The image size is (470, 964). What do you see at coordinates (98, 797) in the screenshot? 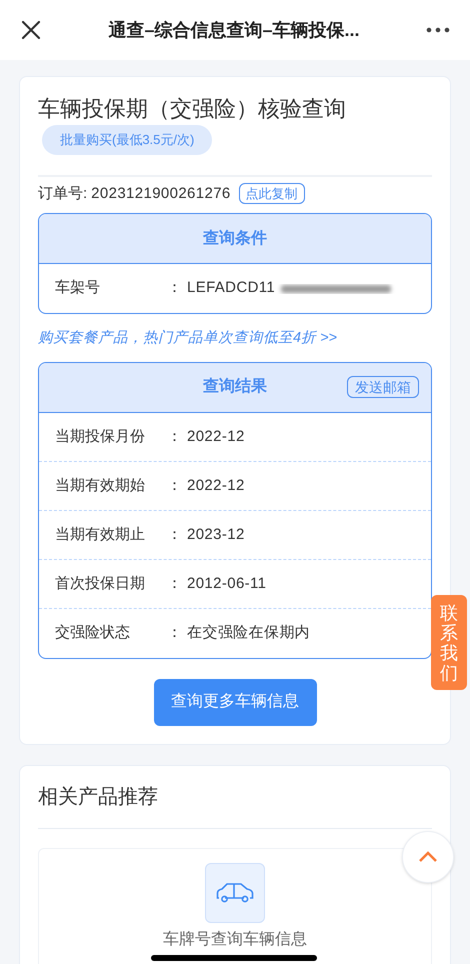
I see `section-title: 相关产品推荐` at bounding box center [98, 797].